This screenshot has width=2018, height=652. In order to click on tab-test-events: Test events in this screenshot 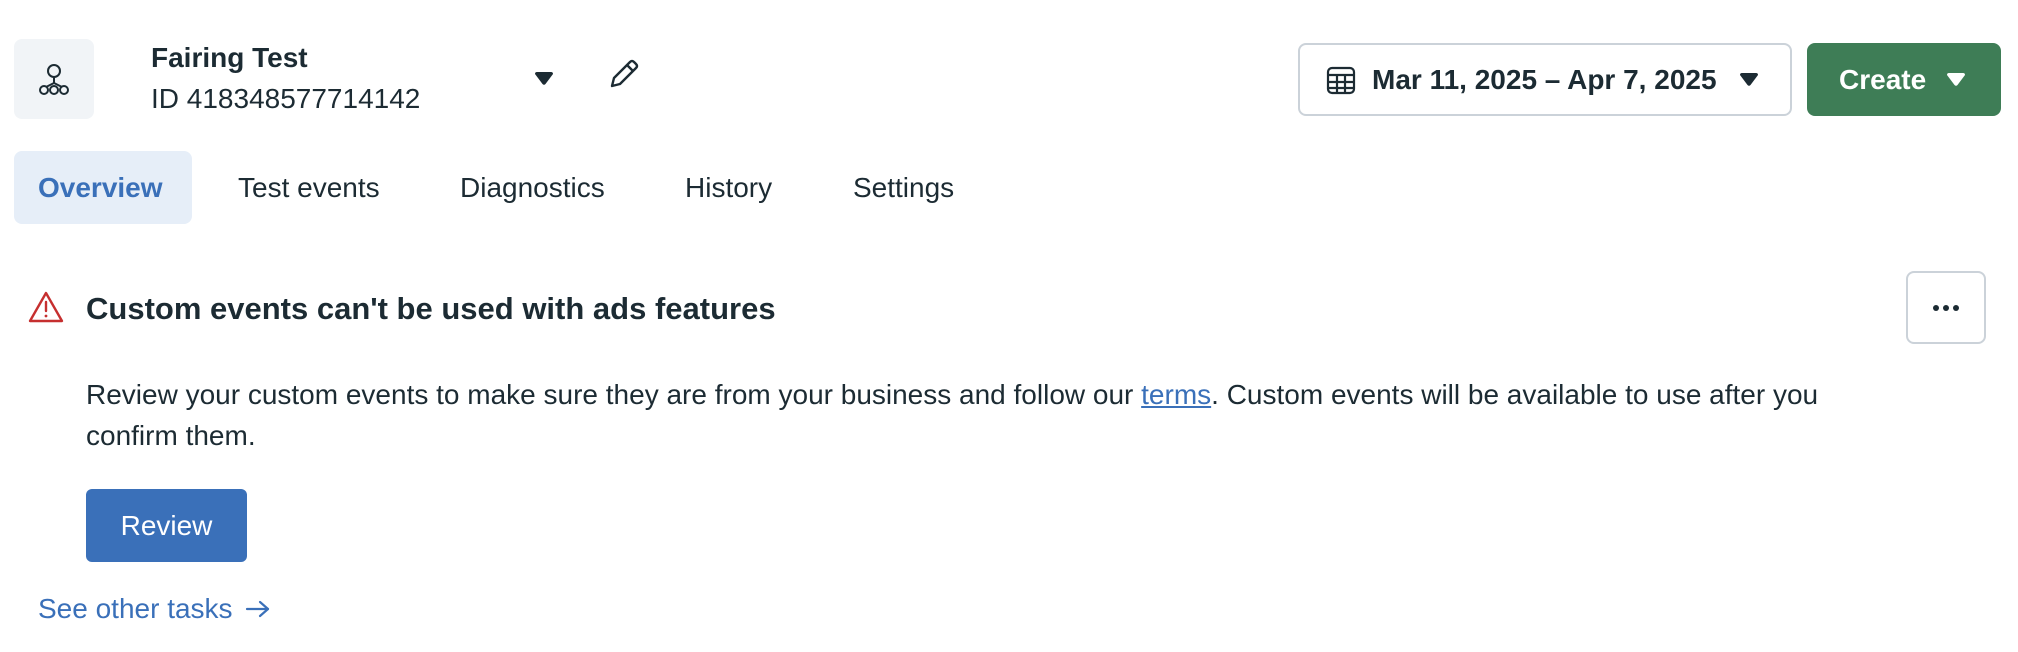, I will do `click(309, 187)`.